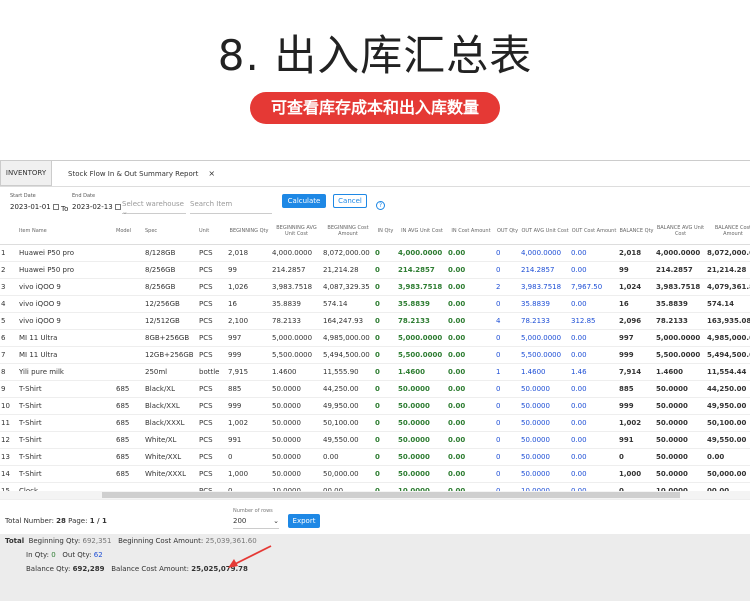 This screenshot has height=601, width=750. I want to click on export-button: Export, so click(304, 521).